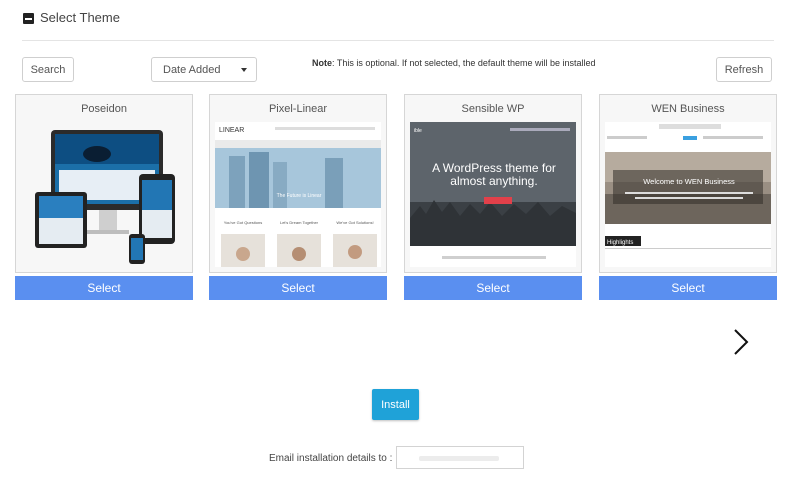 This screenshot has height=480, width=800. What do you see at coordinates (298, 288) in the screenshot?
I see `select-pixel-linear-button: Select` at bounding box center [298, 288].